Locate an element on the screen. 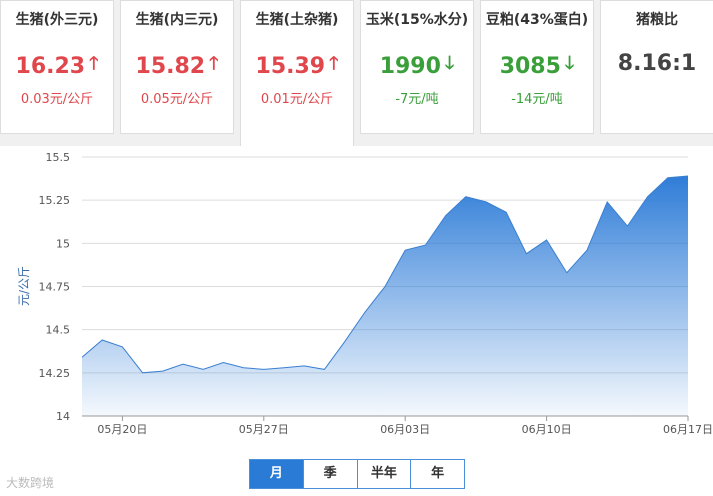  x-tick-label: 05月27日 is located at coordinates (264, 429).